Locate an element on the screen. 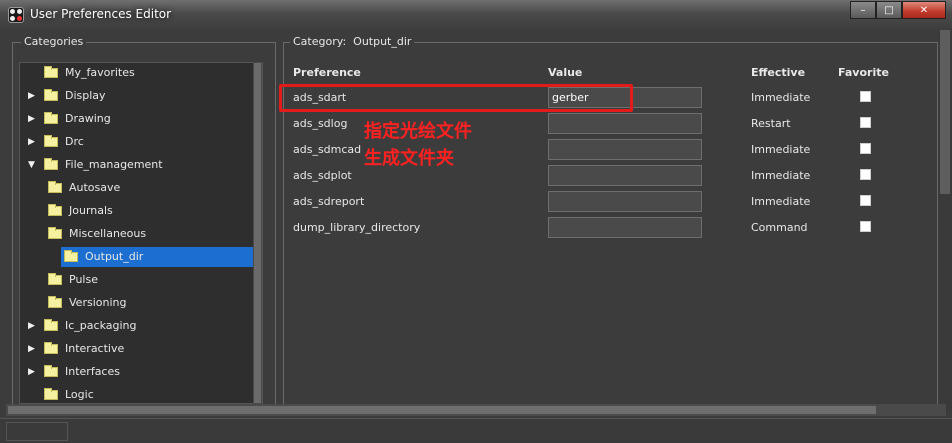 The width and height of the screenshot is (952, 443). annotation-line-1: 指定光绘文件 is located at coordinates (418, 131).